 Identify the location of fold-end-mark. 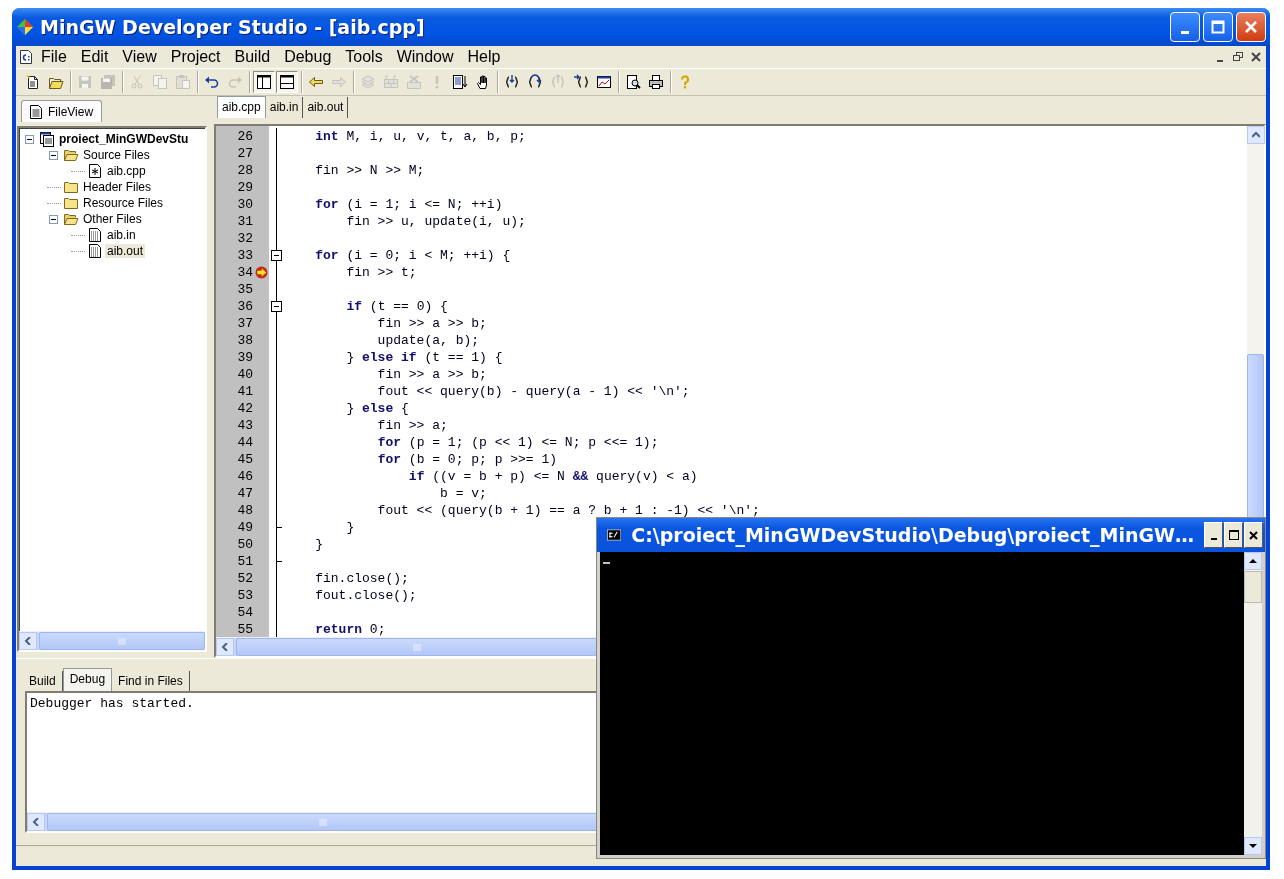
(279, 527).